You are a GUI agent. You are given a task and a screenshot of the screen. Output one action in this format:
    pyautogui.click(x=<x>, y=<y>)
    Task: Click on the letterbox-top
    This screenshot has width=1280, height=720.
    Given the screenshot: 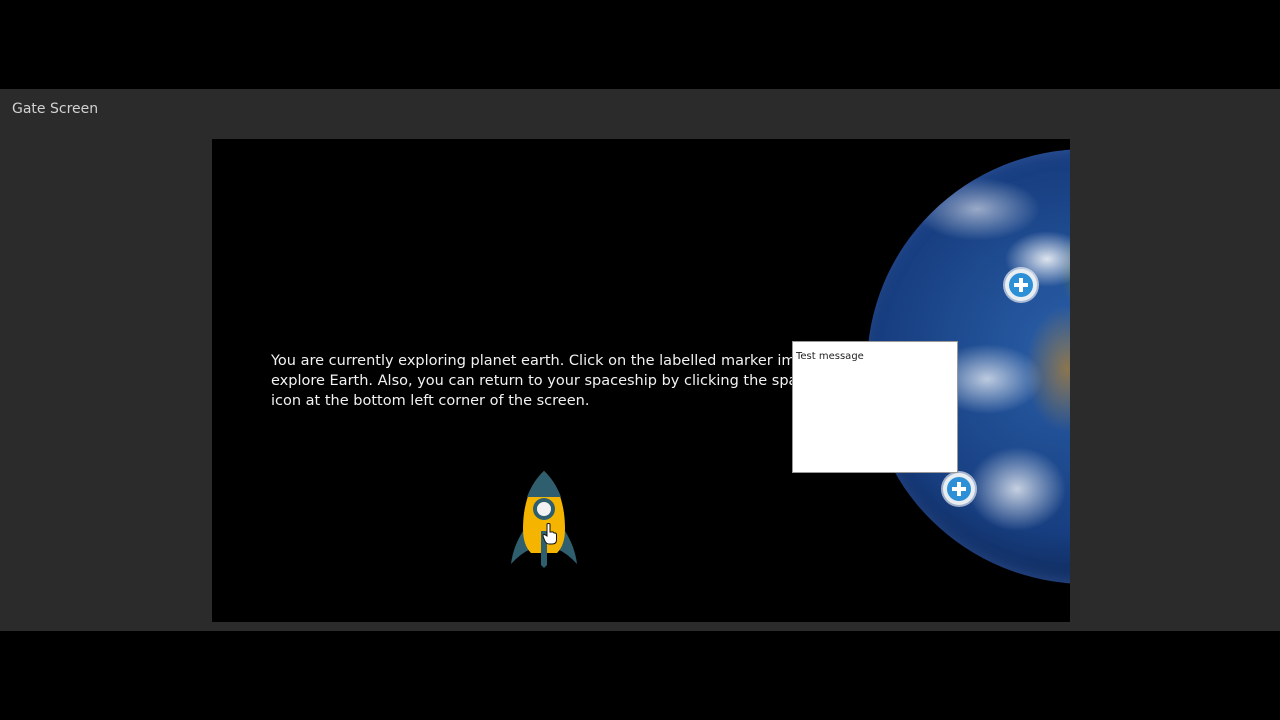 What is the action you would take?
    pyautogui.click(x=640, y=44)
    